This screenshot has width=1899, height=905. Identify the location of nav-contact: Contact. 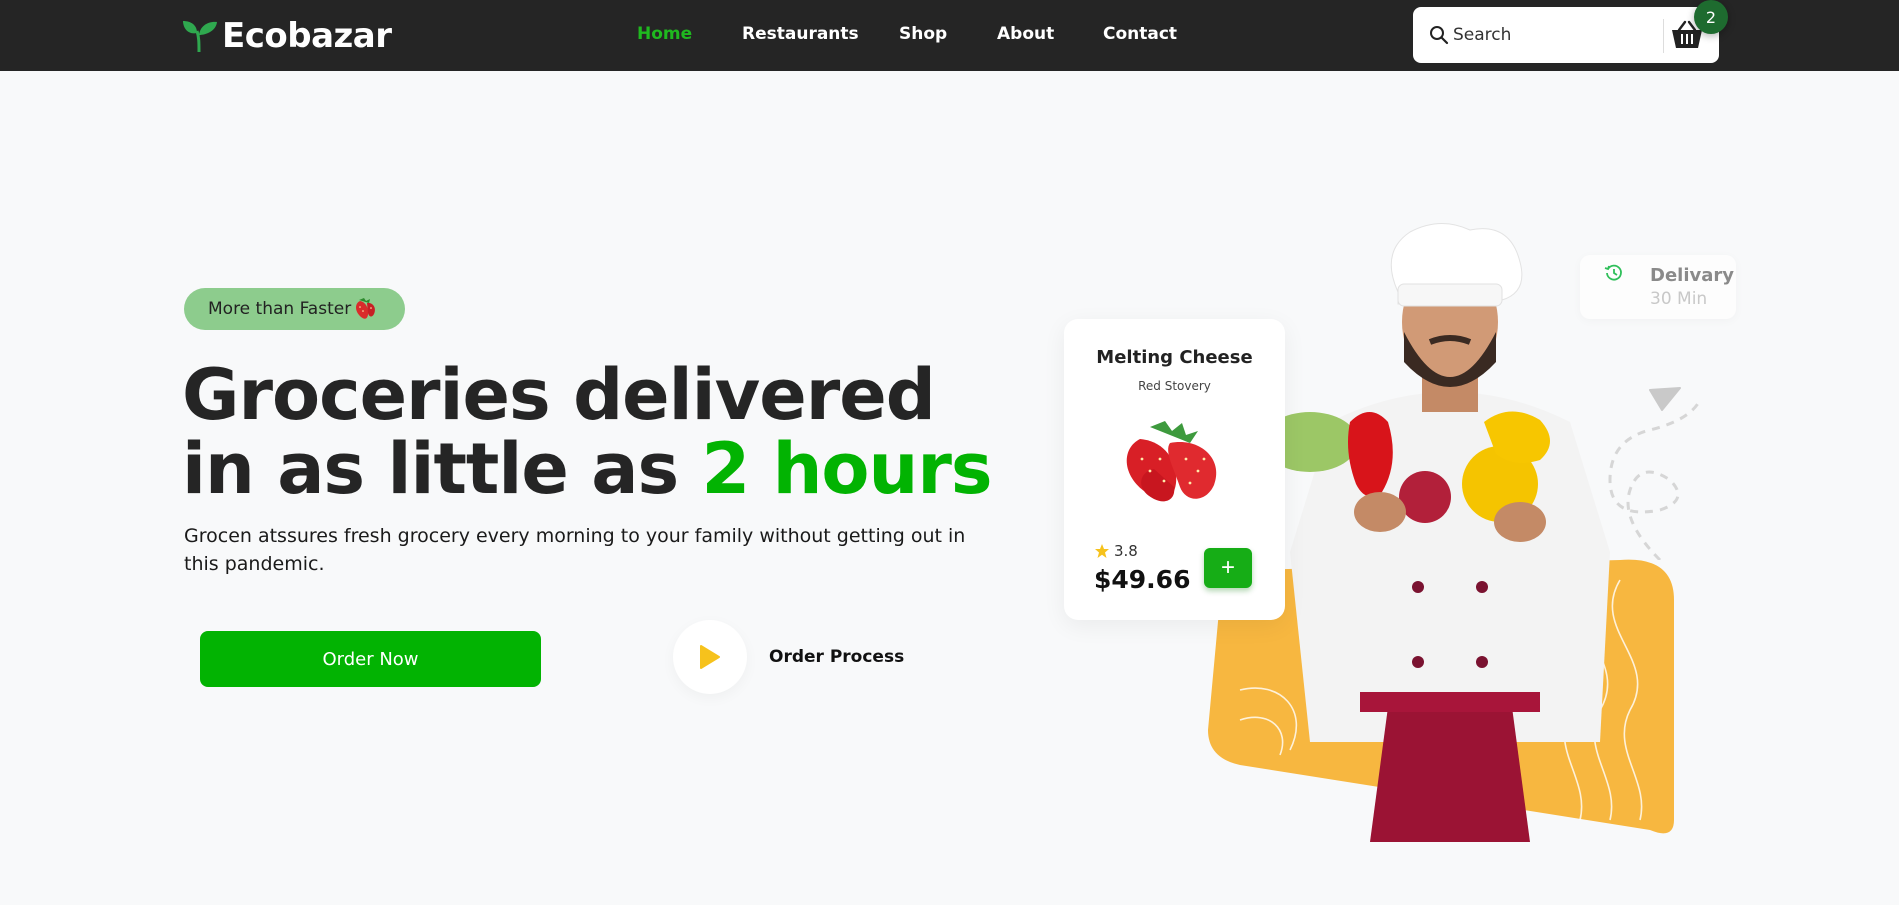
(1140, 34).